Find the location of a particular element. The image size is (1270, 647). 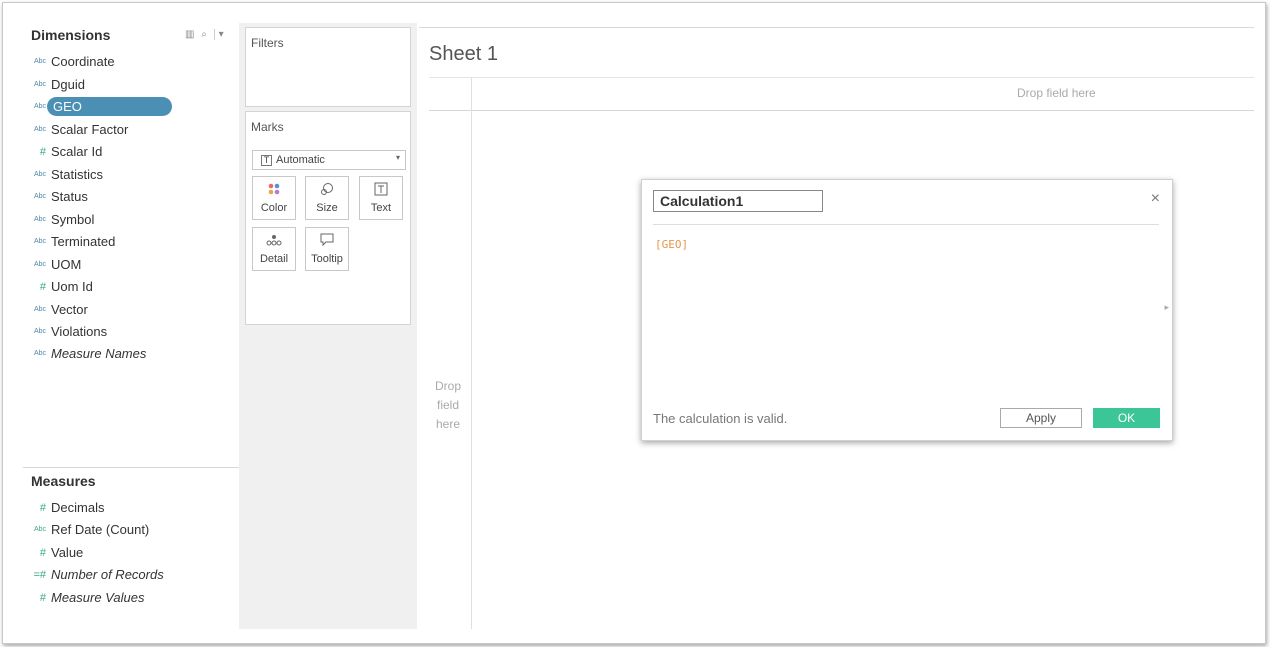

dimension-field-uom-id: # Uom Id is located at coordinates (130, 286).